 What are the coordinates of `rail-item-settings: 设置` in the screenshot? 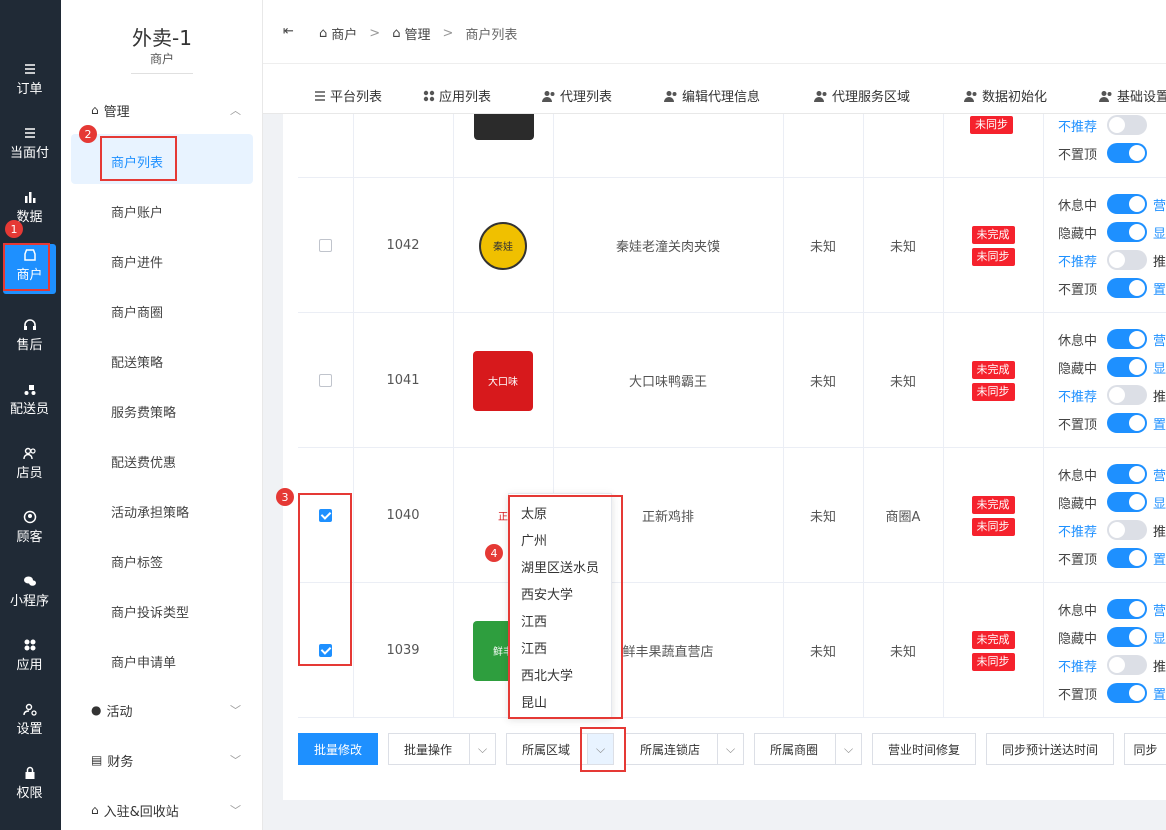 It's located at (29, 727).